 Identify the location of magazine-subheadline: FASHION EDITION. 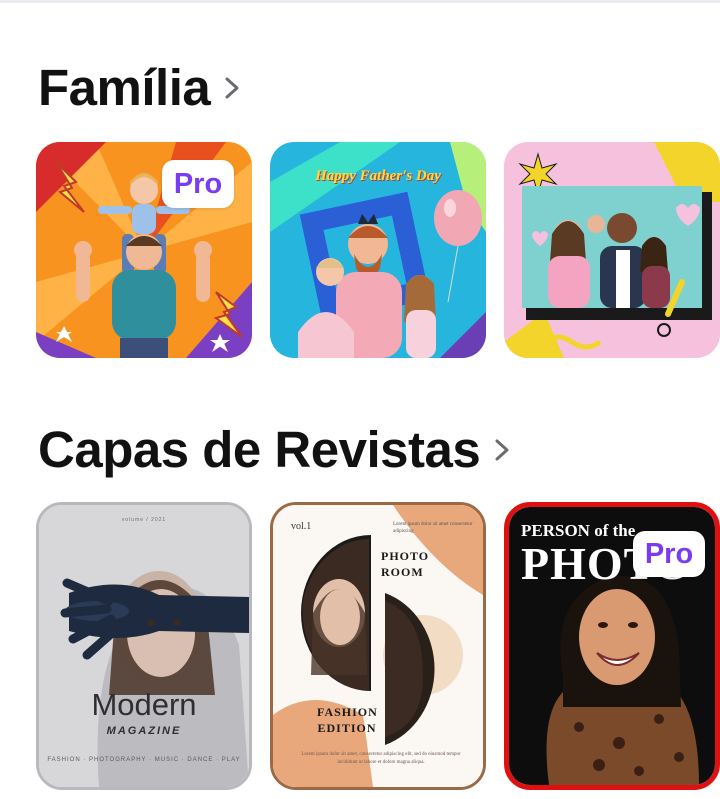
(347, 720).